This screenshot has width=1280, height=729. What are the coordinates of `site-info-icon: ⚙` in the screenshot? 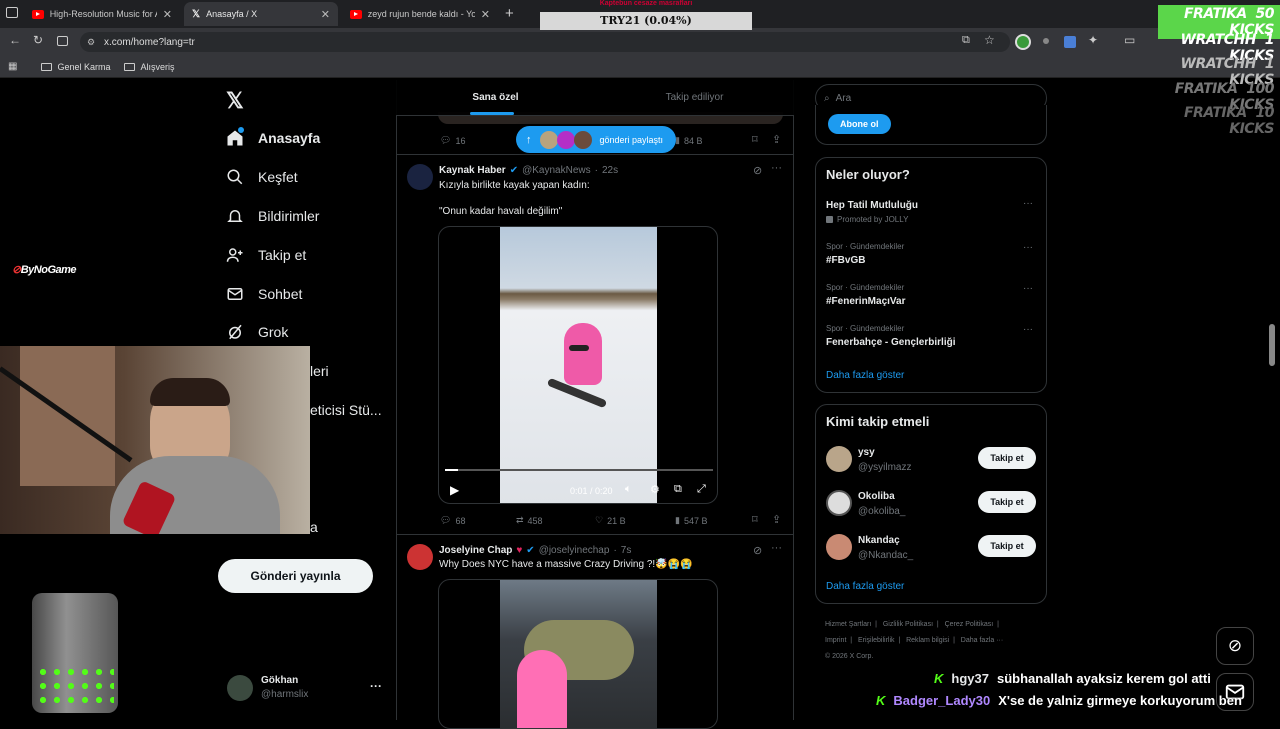 It's located at (91, 42).